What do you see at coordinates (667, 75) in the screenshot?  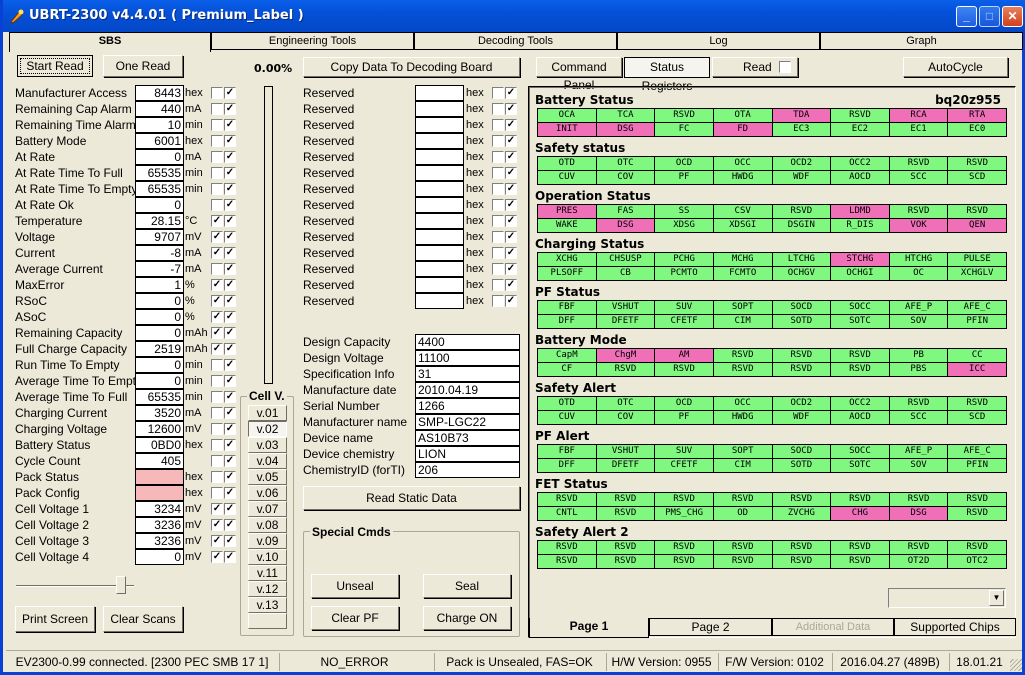 I see `status-registers-button: Status Registers` at bounding box center [667, 75].